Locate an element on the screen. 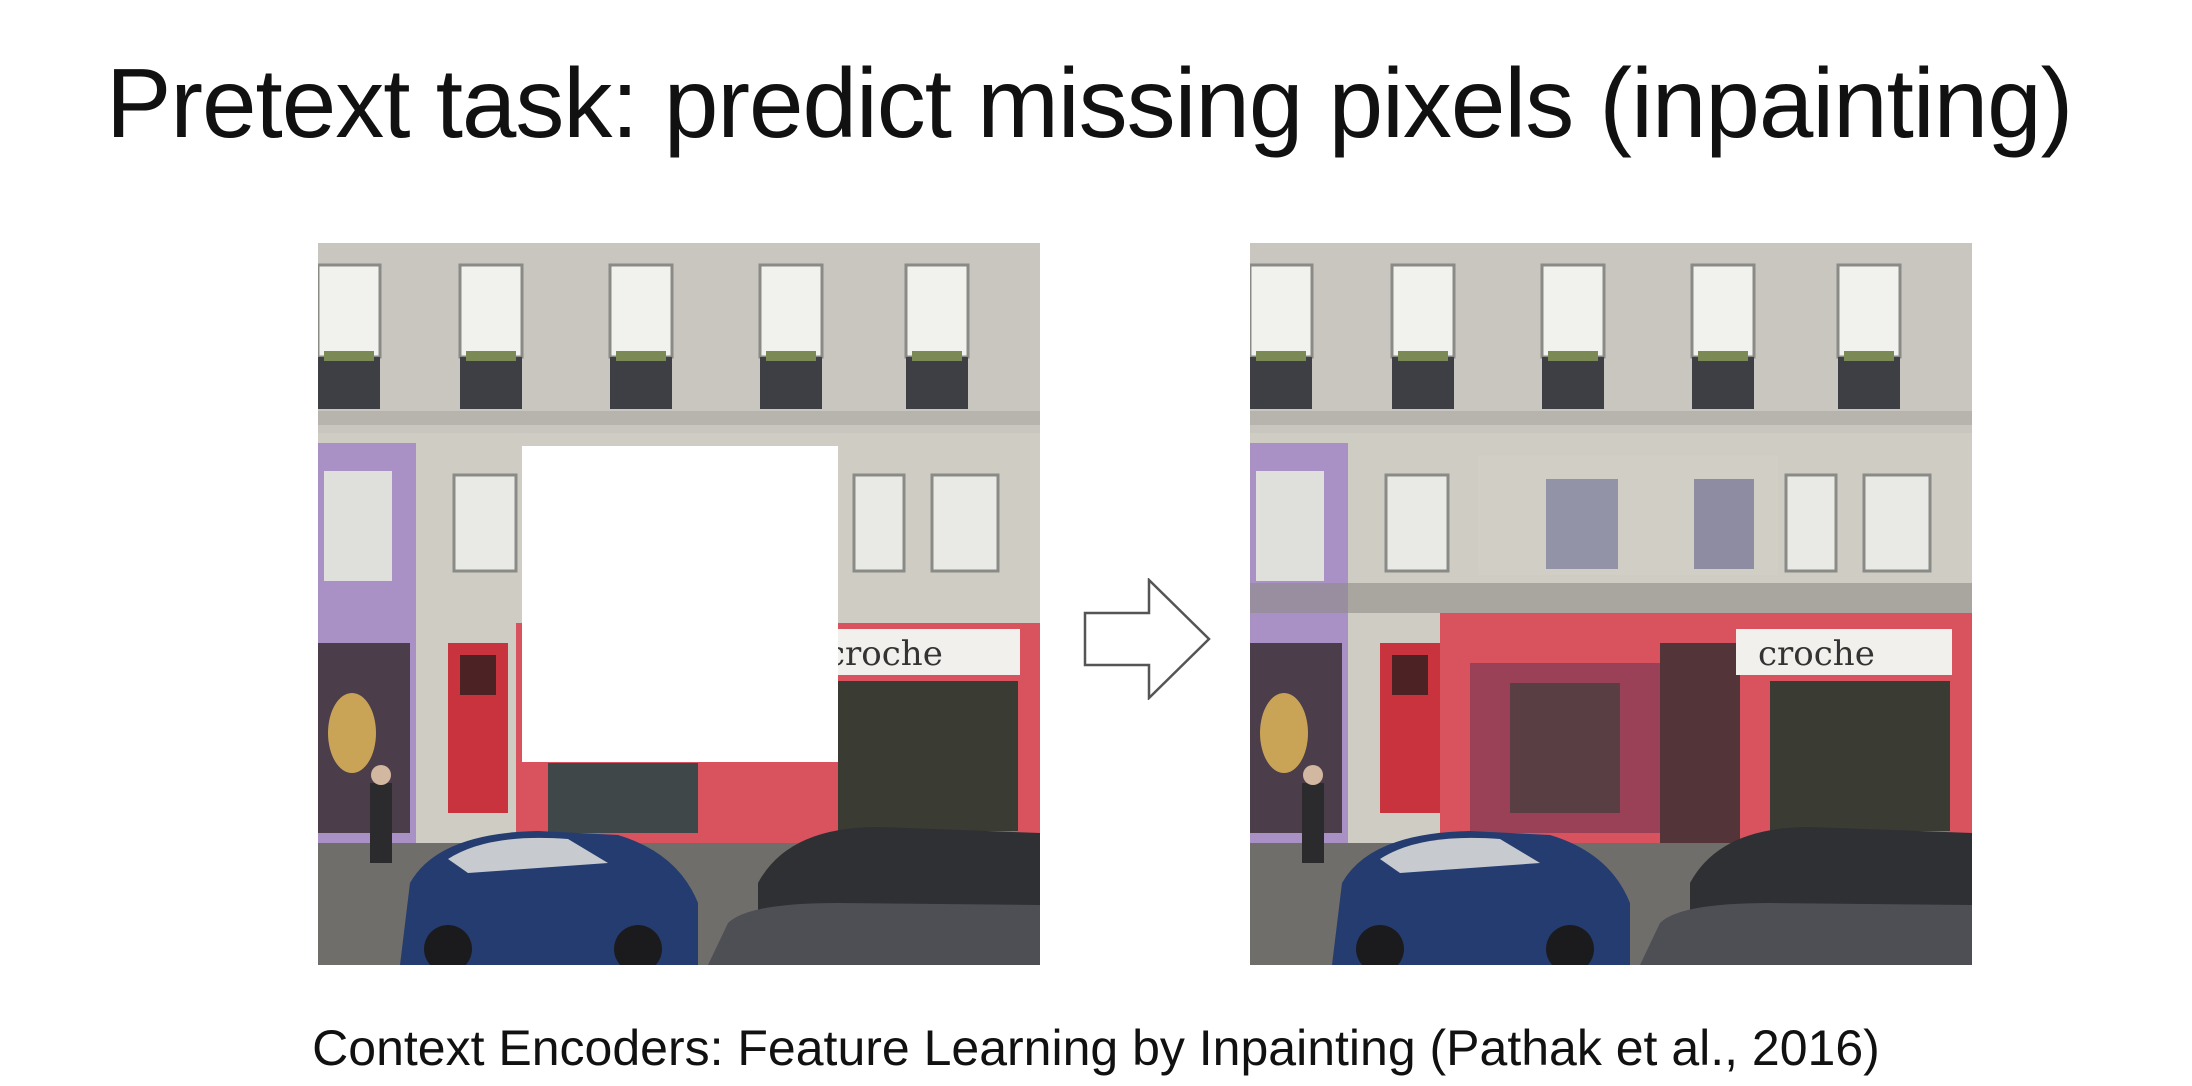 This screenshot has width=2192, height=1086. right-arrow-icon is located at coordinates (1147, 639).